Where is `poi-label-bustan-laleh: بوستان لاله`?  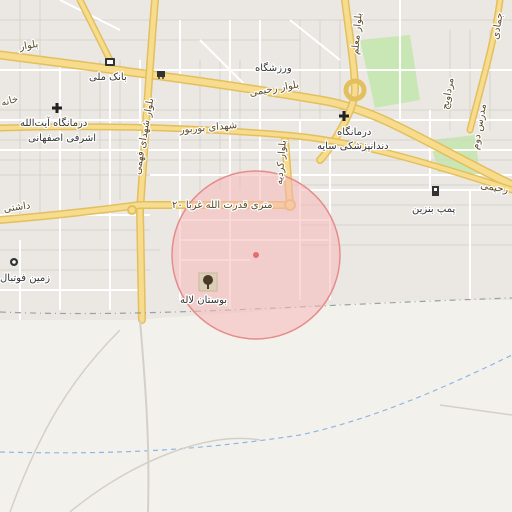 poi-label-bustan-laleh: بوستان لاله is located at coordinates (203, 300).